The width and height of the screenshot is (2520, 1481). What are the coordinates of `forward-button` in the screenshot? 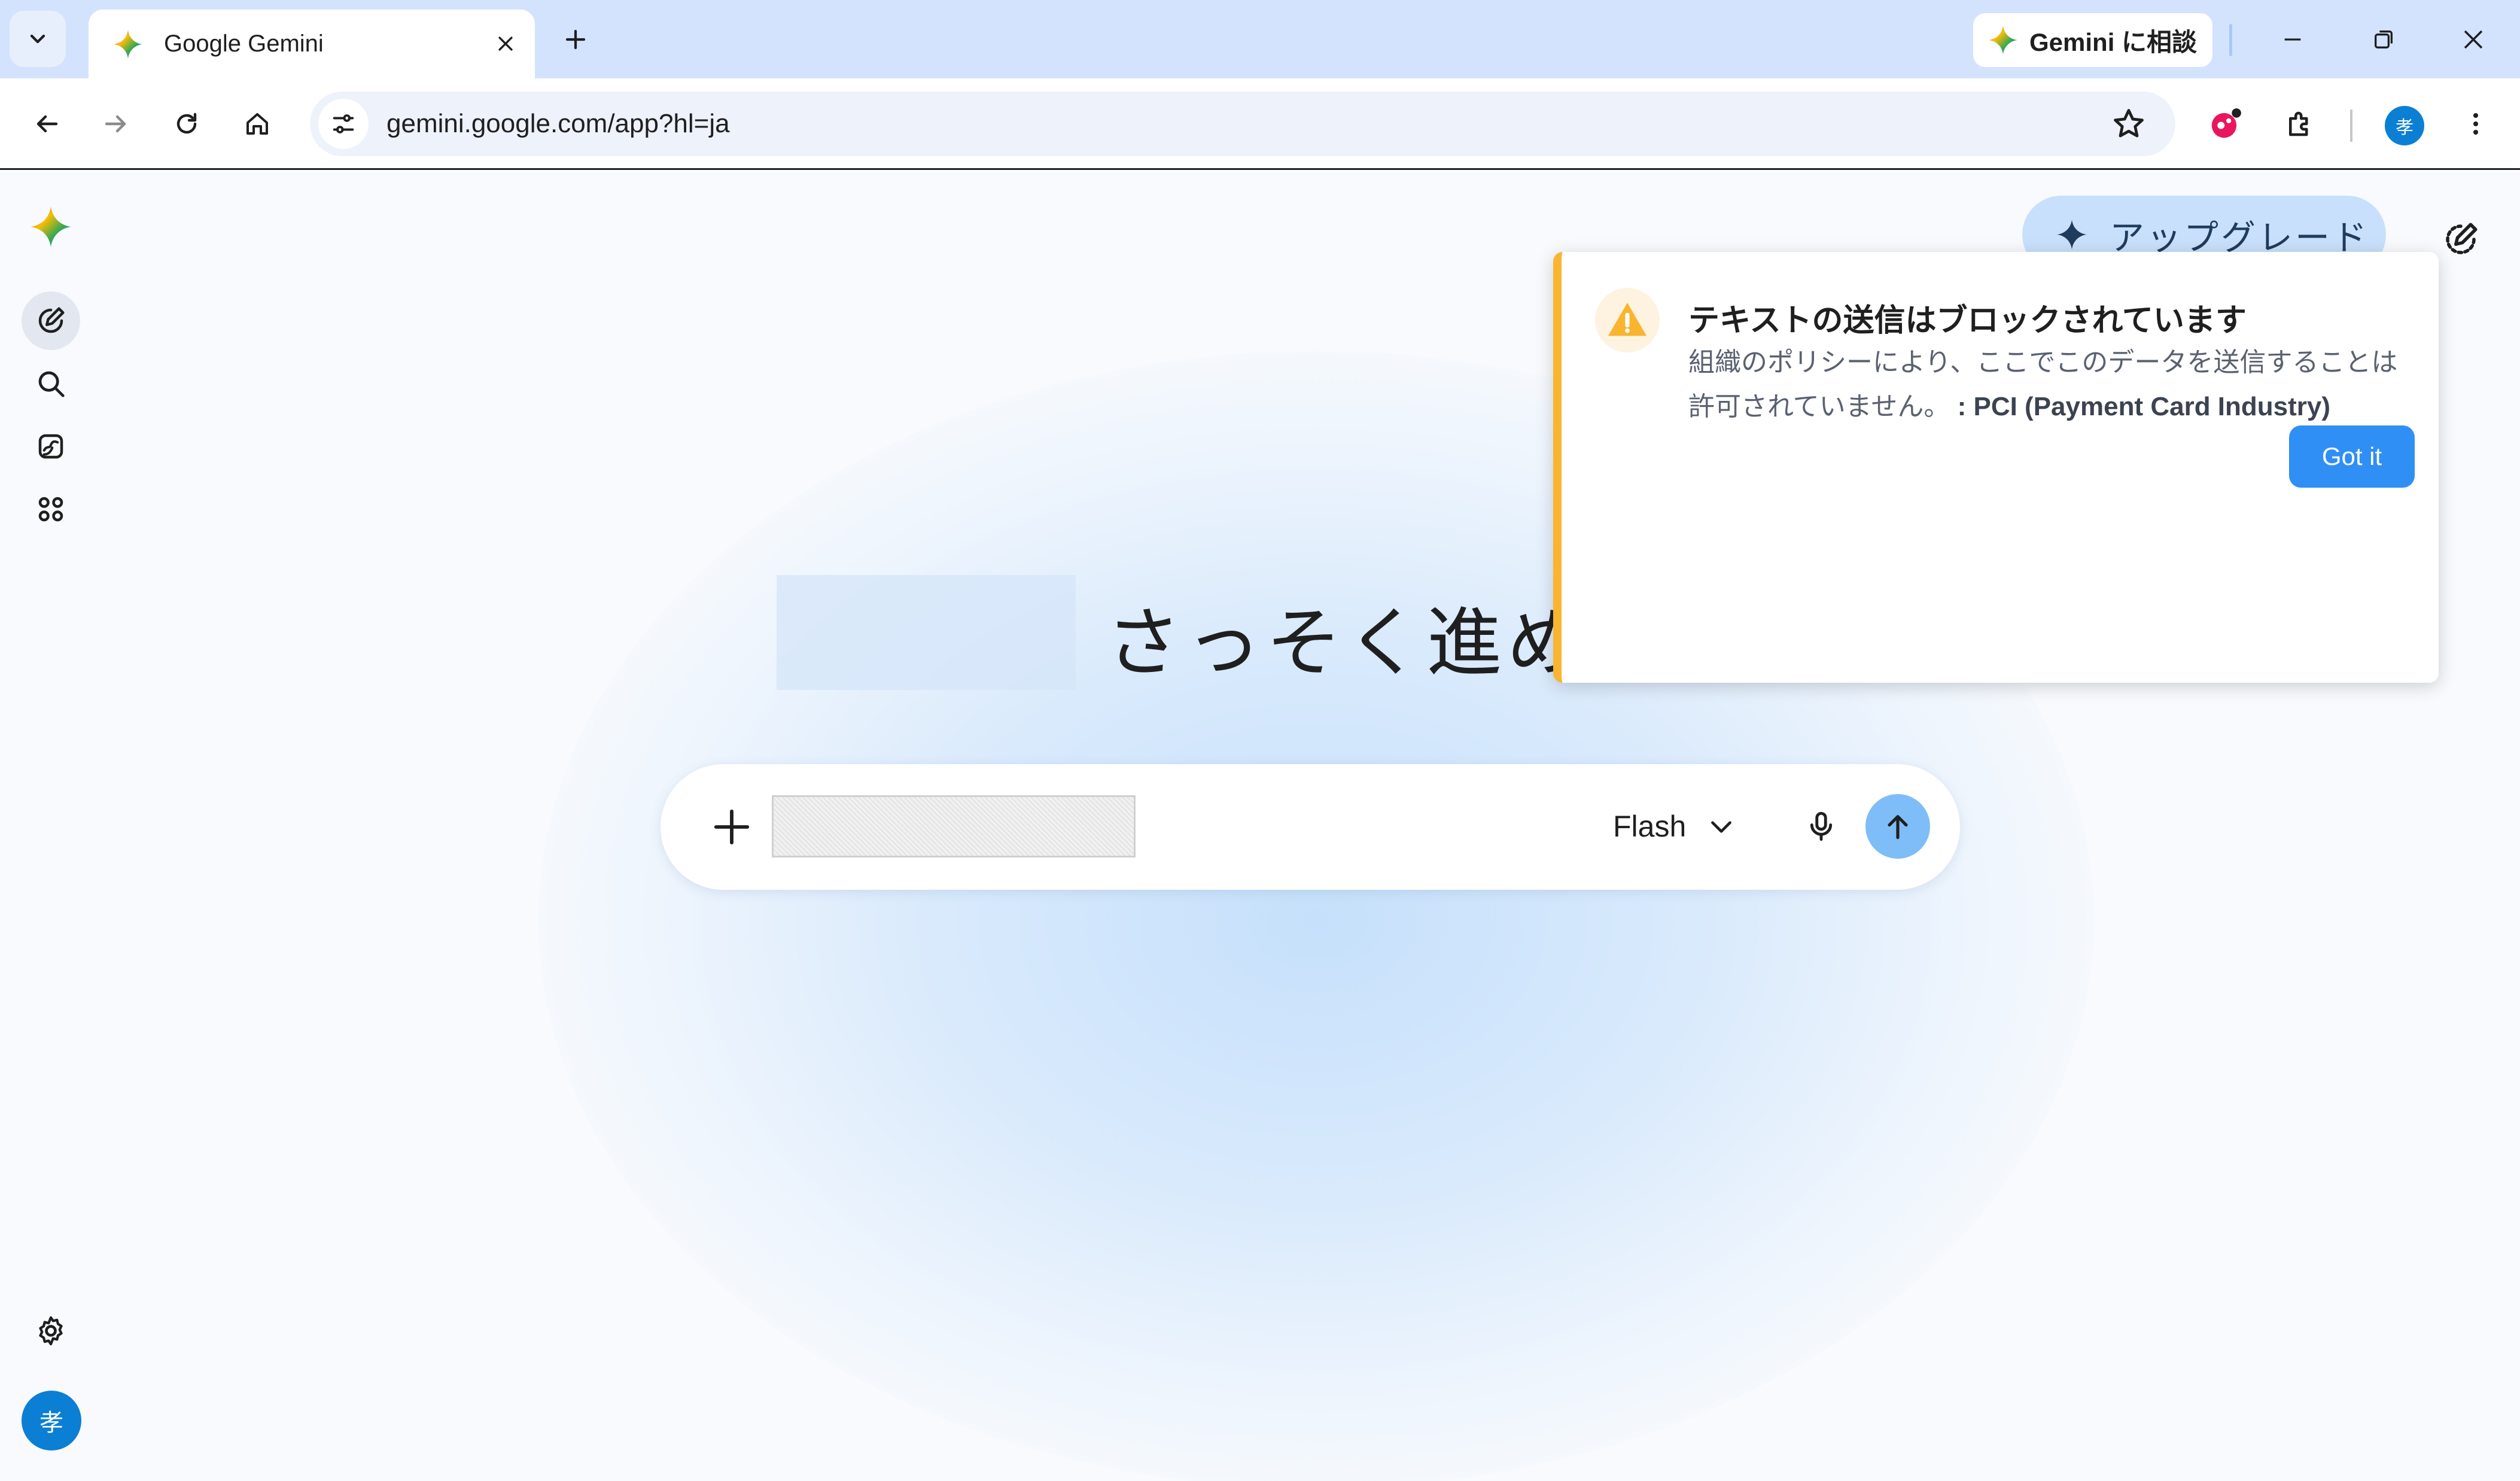 It's located at (116, 124).